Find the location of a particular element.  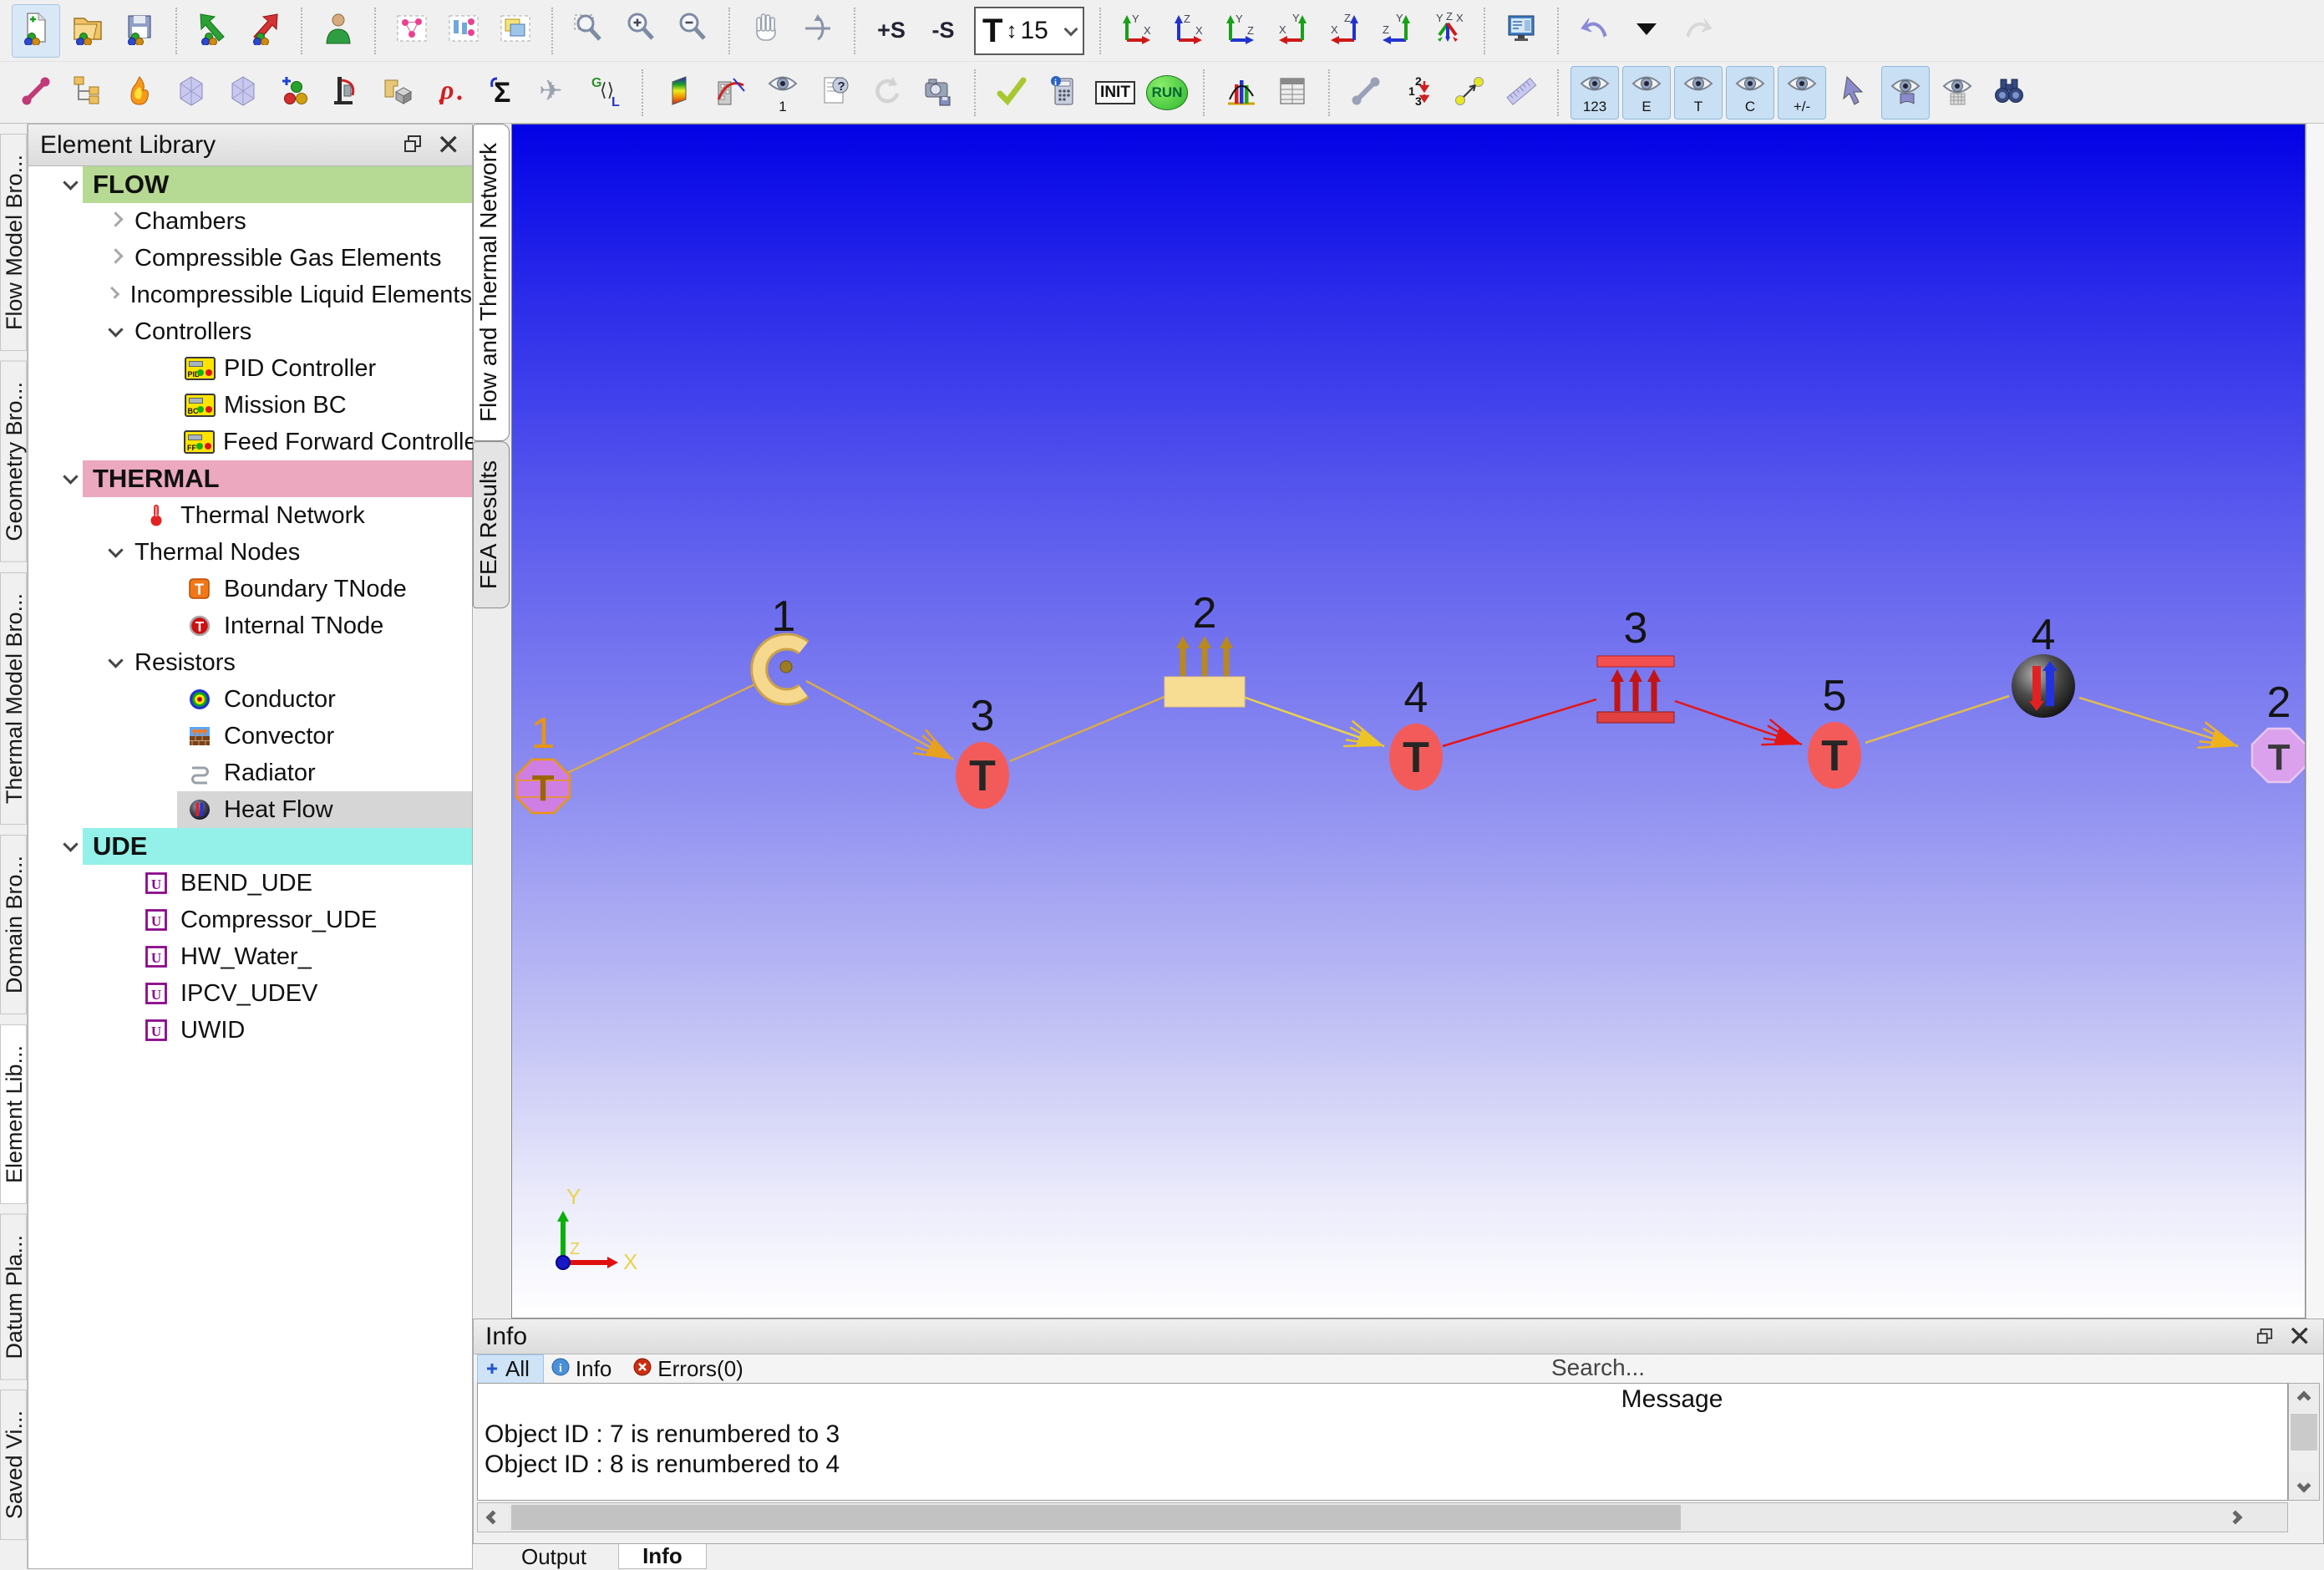

open-model is located at coordinates (87, 31).